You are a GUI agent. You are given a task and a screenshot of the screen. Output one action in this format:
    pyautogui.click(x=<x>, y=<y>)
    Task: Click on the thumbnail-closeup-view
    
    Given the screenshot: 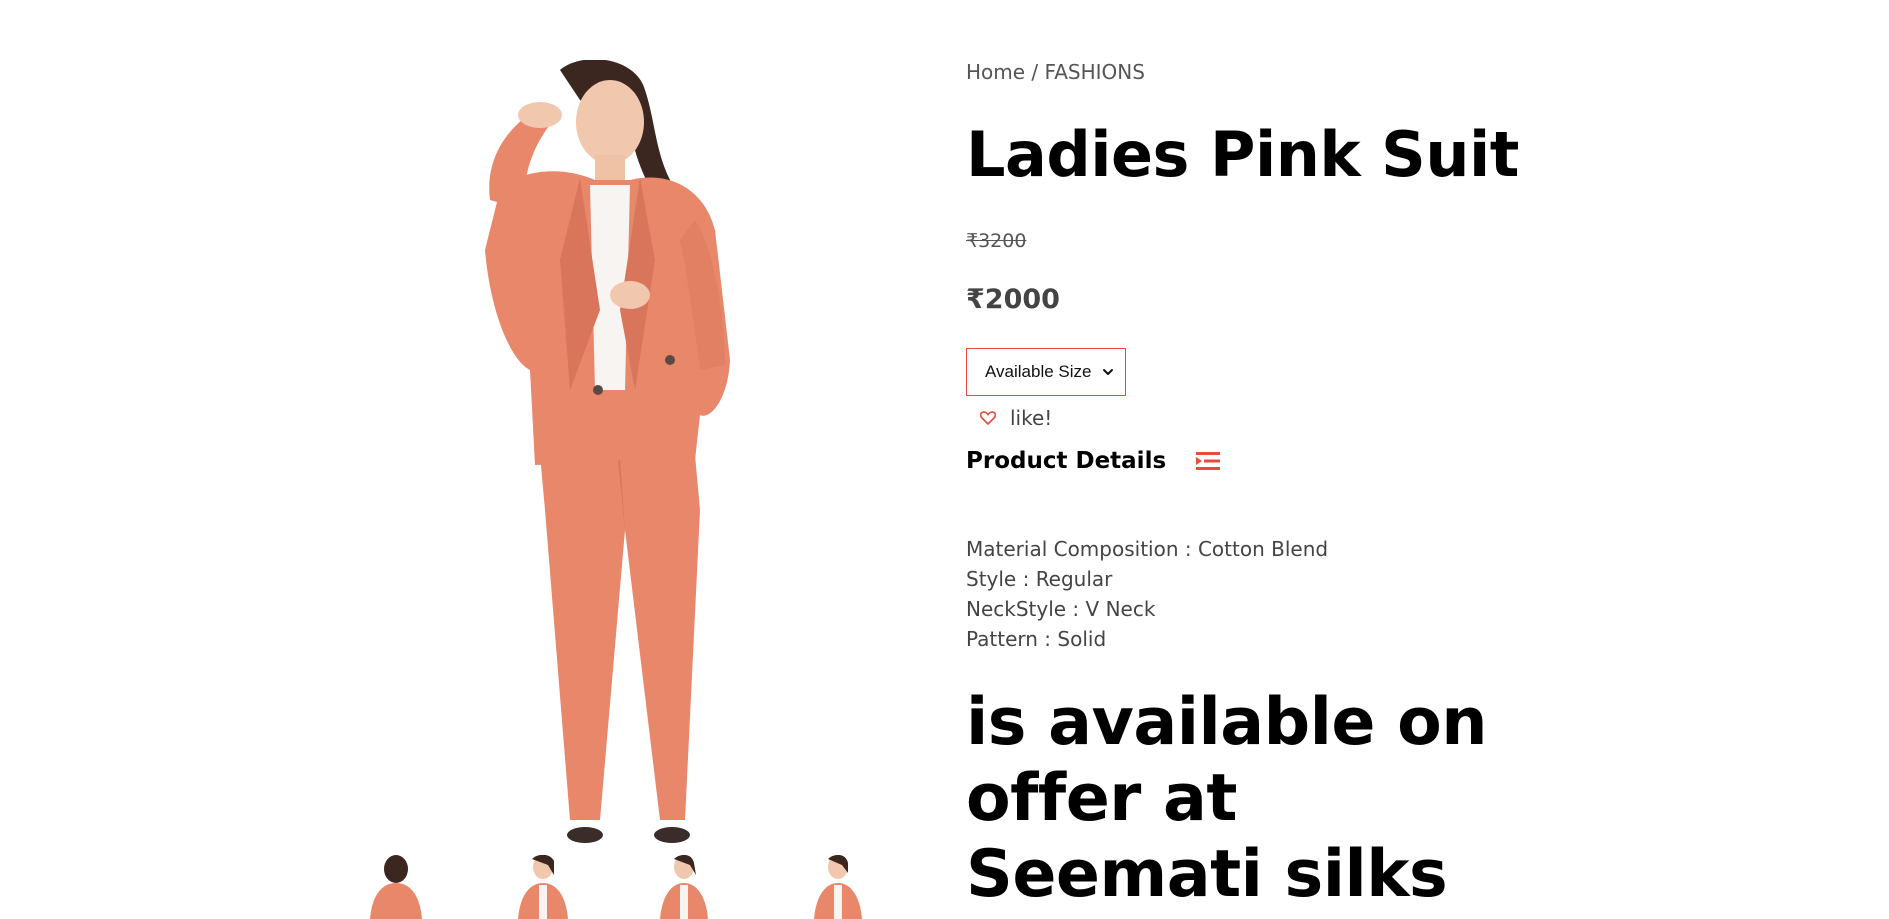 What is the action you would take?
    pyautogui.click(x=838, y=887)
    